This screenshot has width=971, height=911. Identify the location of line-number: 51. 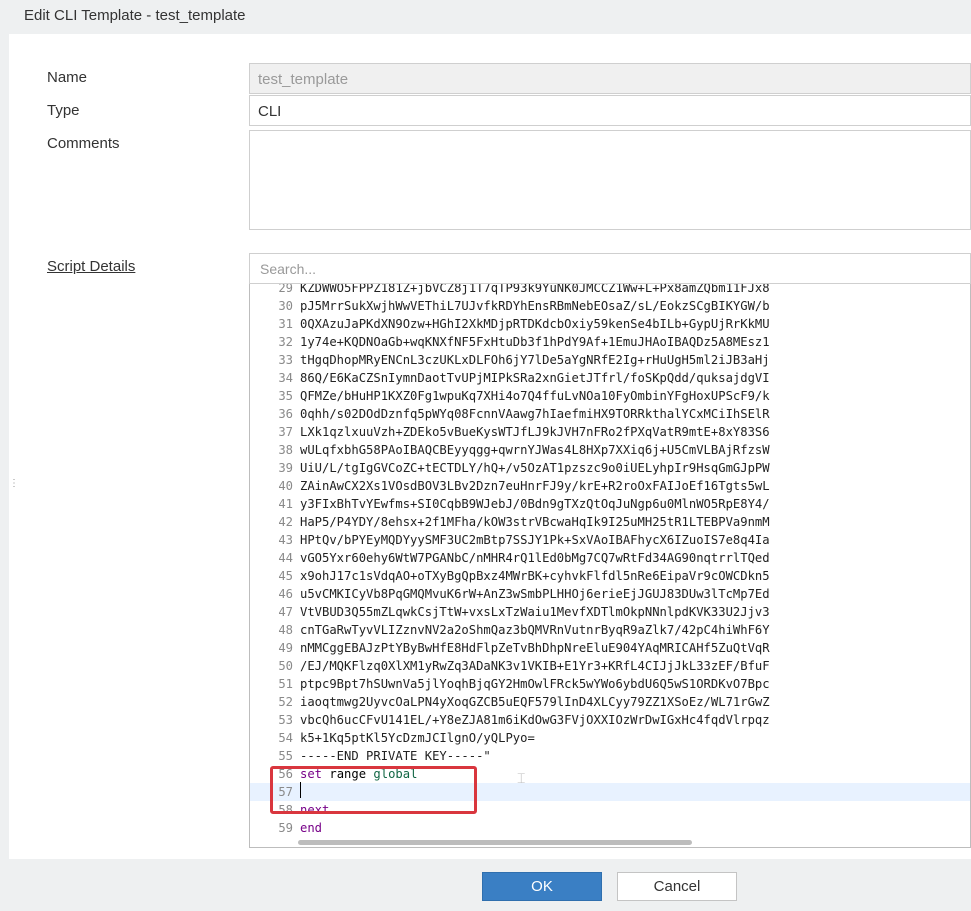
(285, 684).